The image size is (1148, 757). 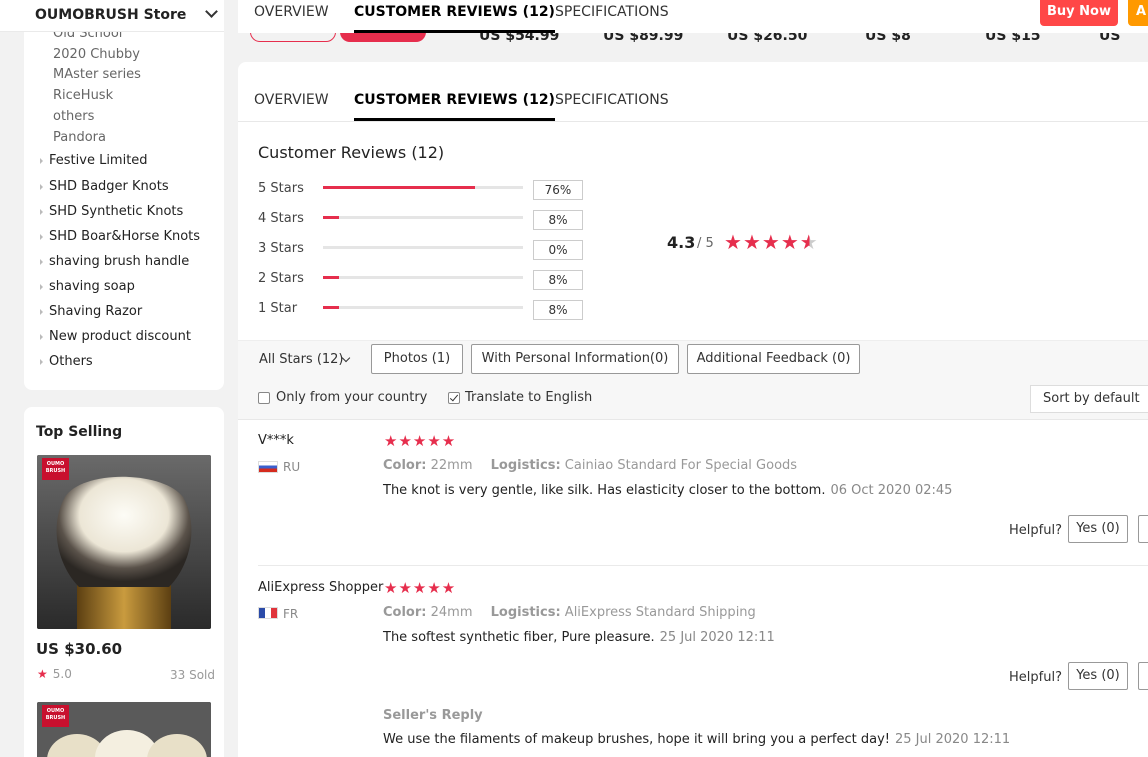 What do you see at coordinates (717, 637) in the screenshot?
I see `review-date: 25 Jul 2020 12:11` at bounding box center [717, 637].